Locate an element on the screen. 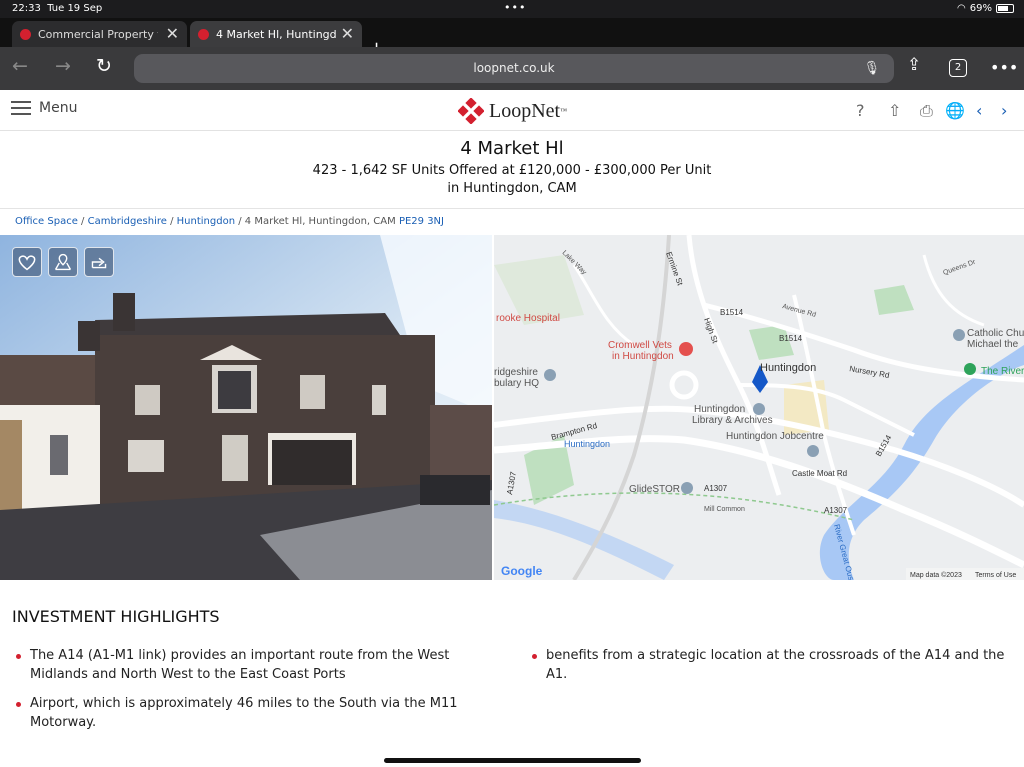  share-listing-icon: ⇧ is located at coordinates (894, 110).